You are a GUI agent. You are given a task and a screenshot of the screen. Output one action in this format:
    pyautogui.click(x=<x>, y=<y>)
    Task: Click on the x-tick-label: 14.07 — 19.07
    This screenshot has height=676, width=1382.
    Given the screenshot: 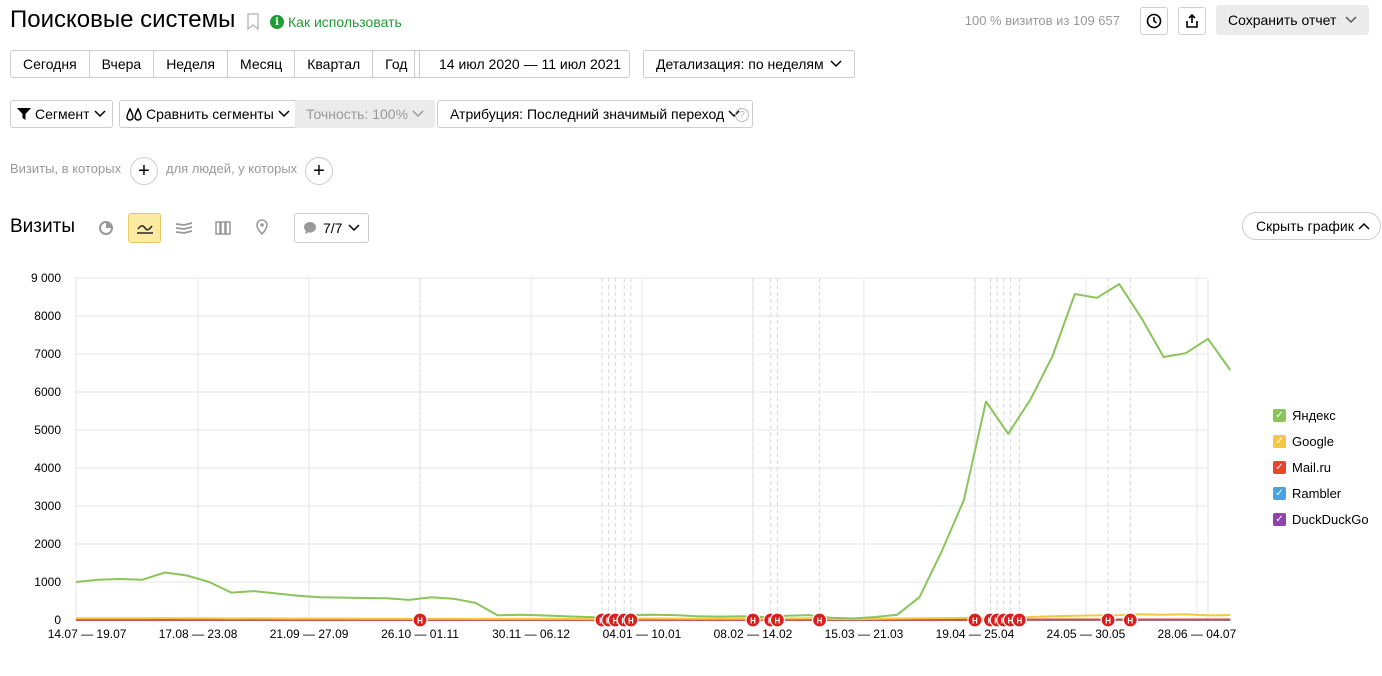 What is the action you would take?
    pyautogui.click(x=87, y=634)
    